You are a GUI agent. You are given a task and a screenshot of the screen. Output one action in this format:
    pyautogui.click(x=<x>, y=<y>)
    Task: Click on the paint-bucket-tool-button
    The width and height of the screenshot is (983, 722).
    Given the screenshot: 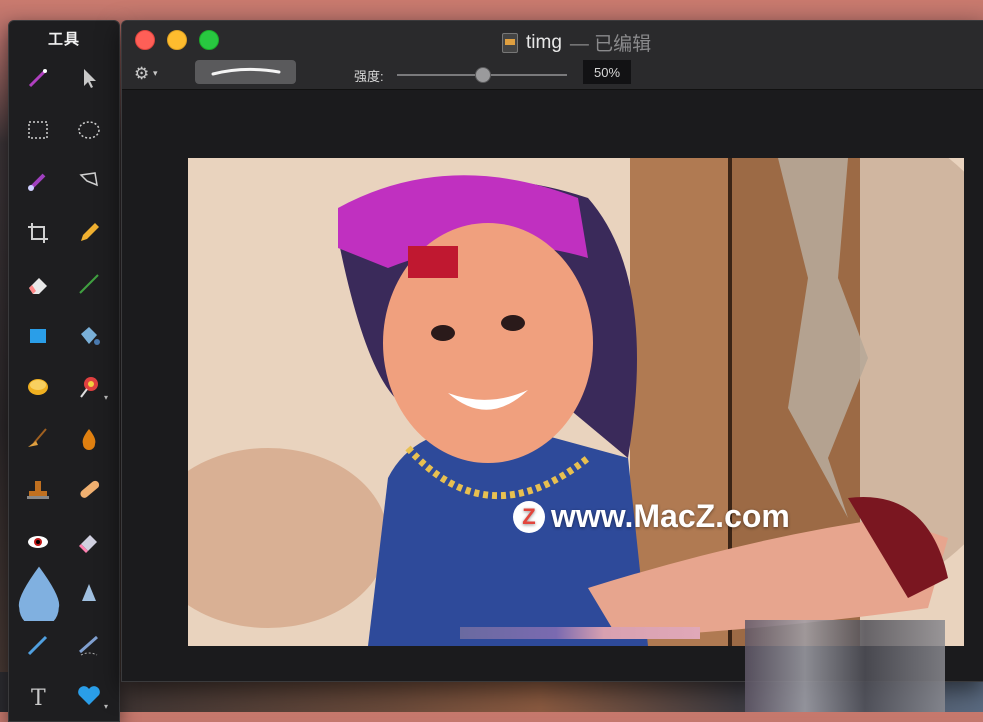 What is the action you would take?
    pyautogui.click(x=89, y=336)
    